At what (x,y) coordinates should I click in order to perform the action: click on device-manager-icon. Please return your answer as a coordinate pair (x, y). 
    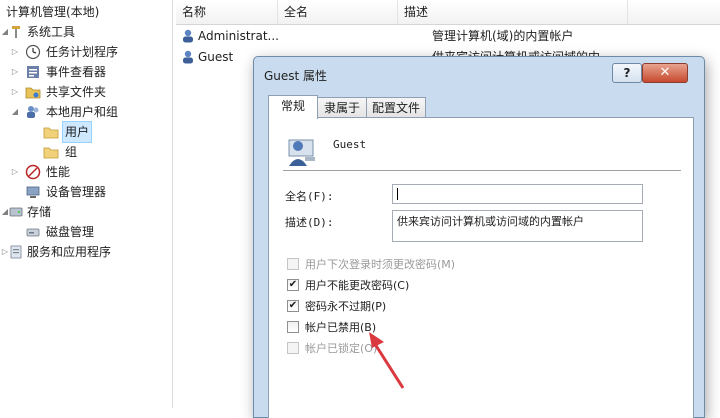
    Looking at the image, I should click on (33, 192).